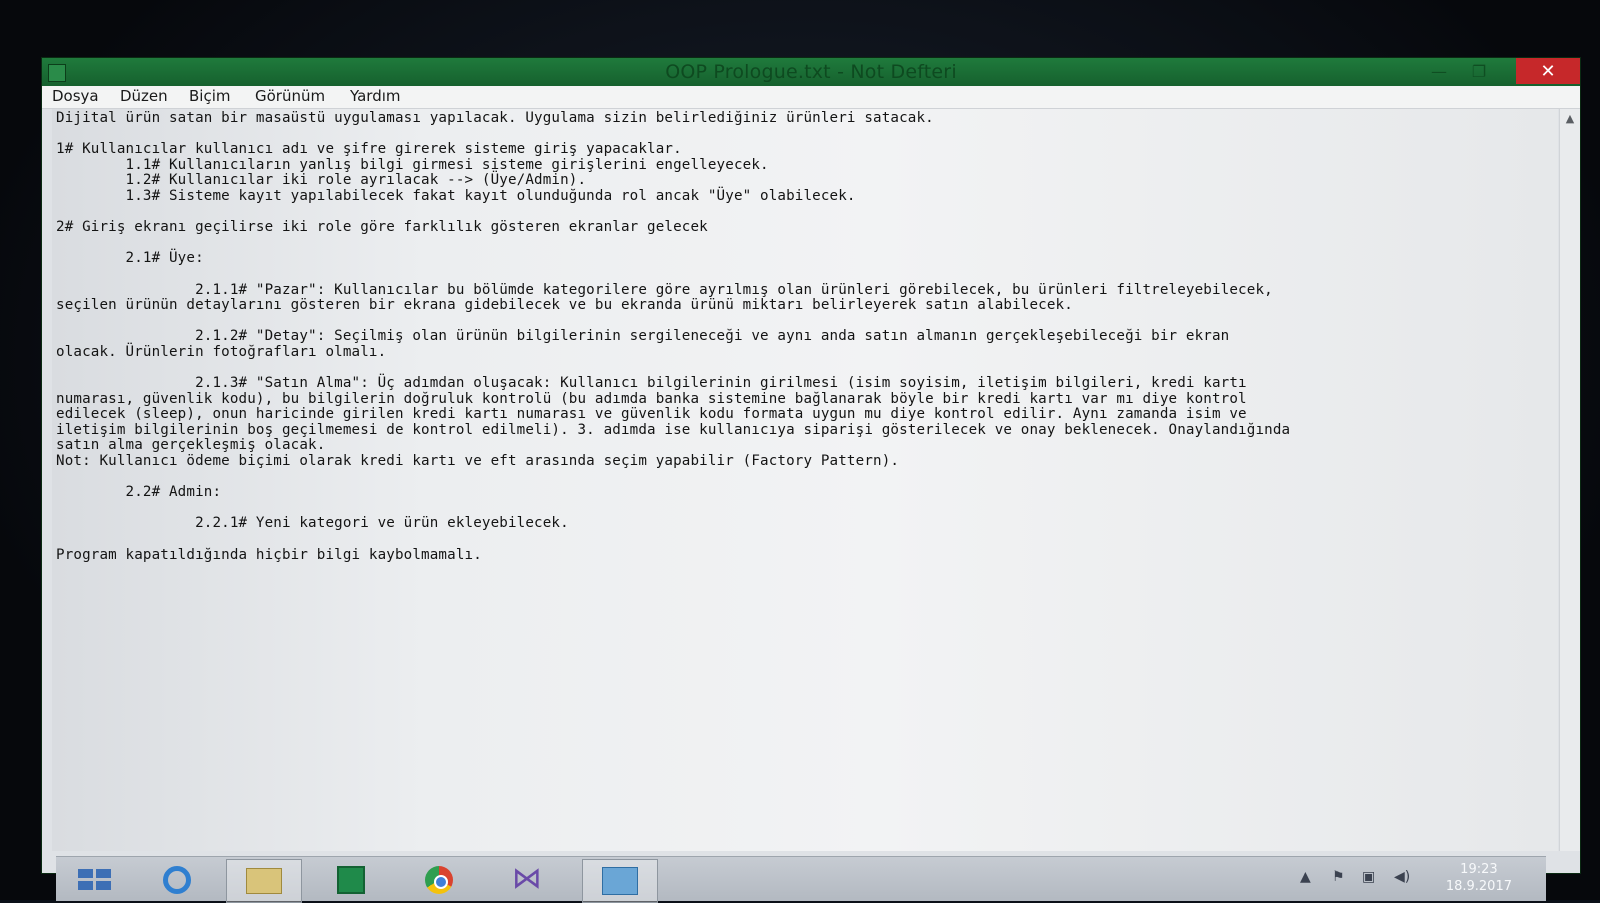 This screenshot has height=903, width=1600. I want to click on volume-icon: ◀), so click(1402, 877).